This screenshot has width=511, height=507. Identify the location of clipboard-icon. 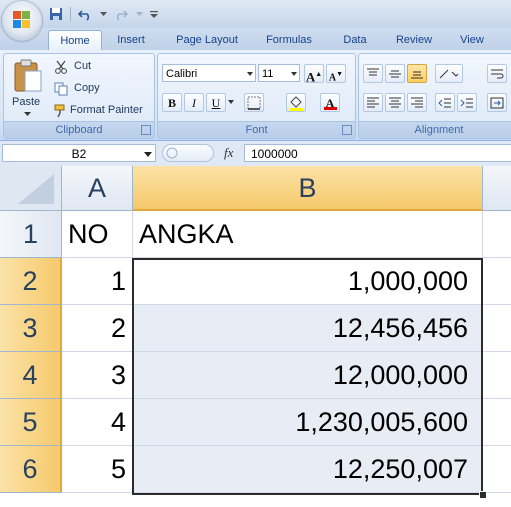
(28, 75).